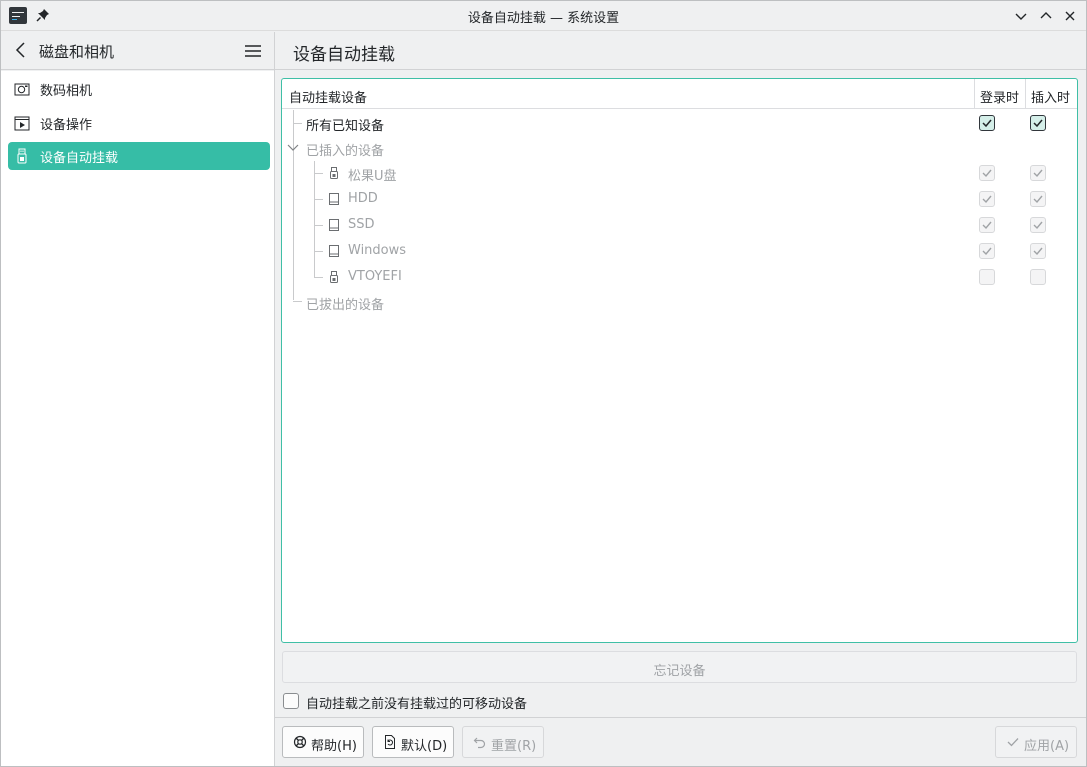  Describe the element at coordinates (628, 94) in the screenshot. I see `column-header-device: 自动挂载设备` at that location.